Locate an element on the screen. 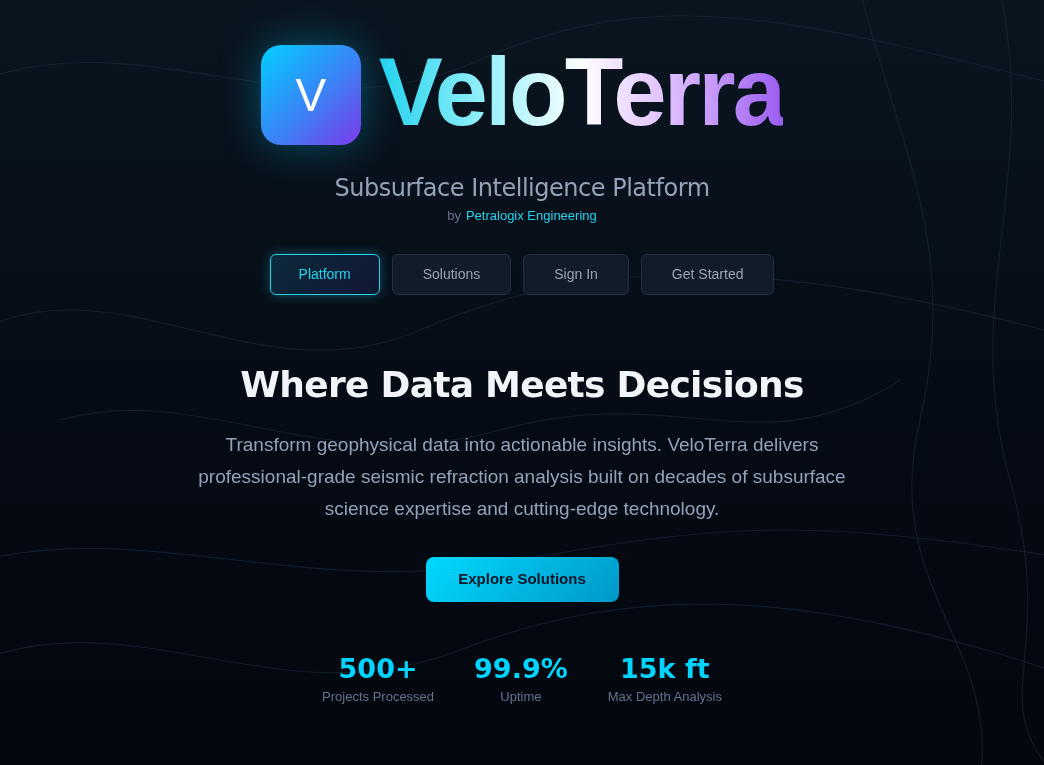 This screenshot has height=765, width=1044. stat-value: 99.9% is located at coordinates (521, 669).